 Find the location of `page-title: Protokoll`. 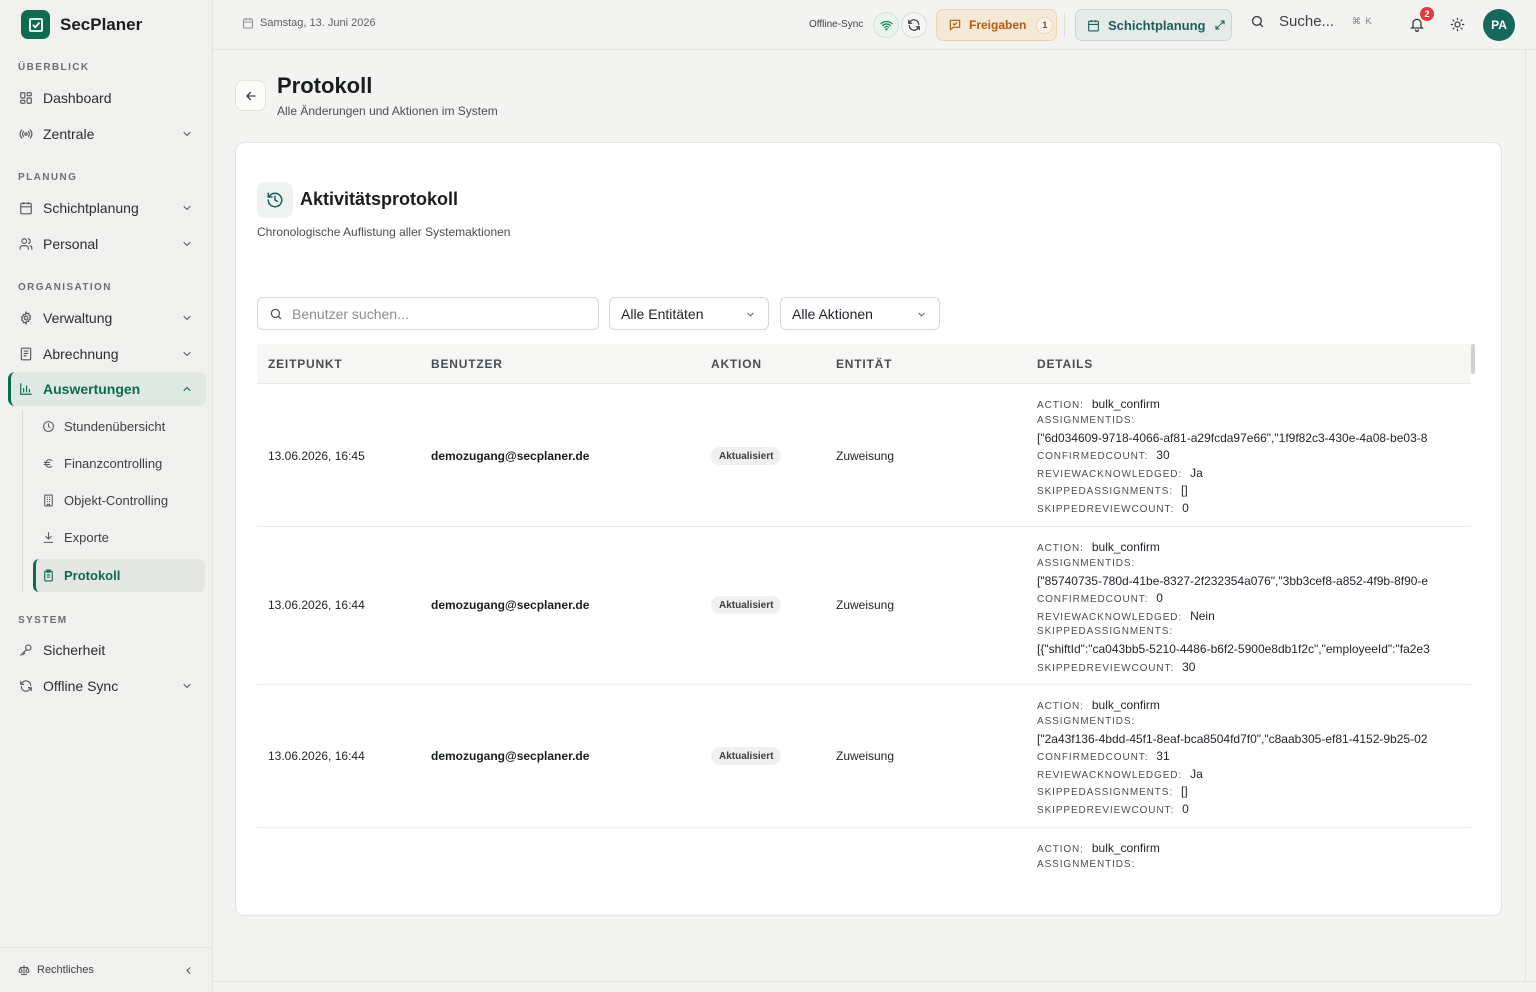

page-title: Protokoll is located at coordinates (325, 85).